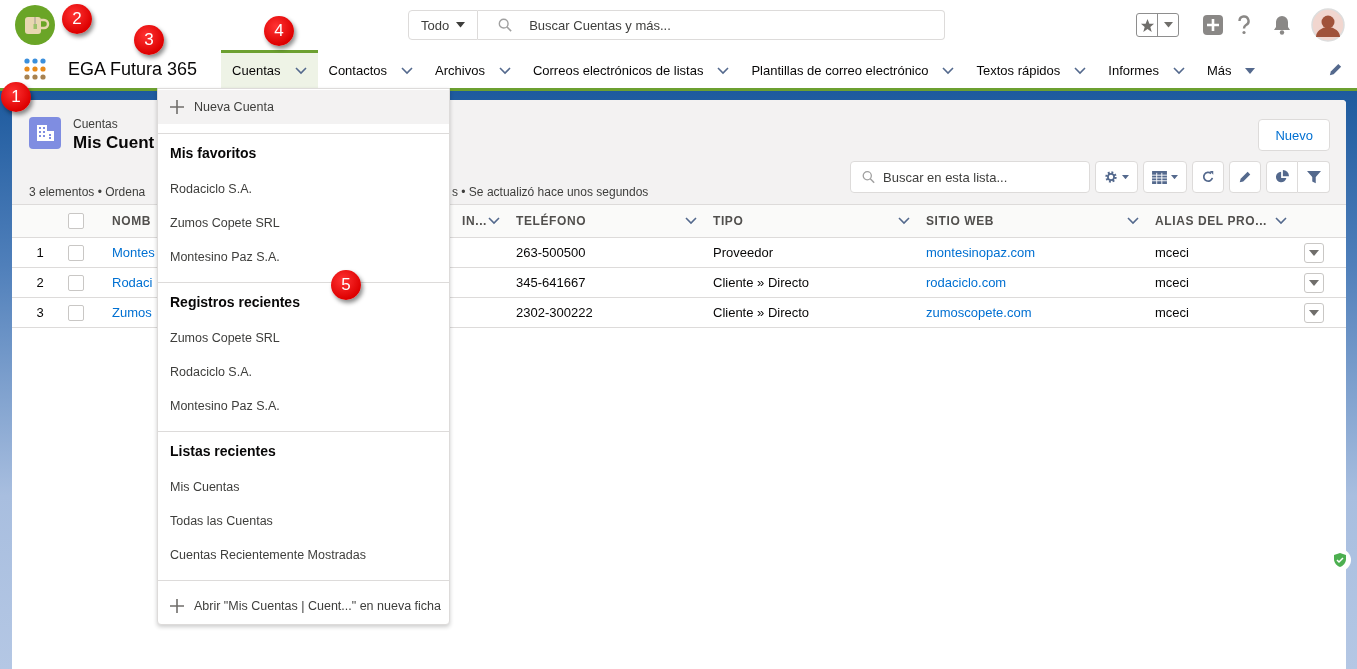  What do you see at coordinates (132, 221) in the screenshot?
I see `column-header: NOMB` at bounding box center [132, 221].